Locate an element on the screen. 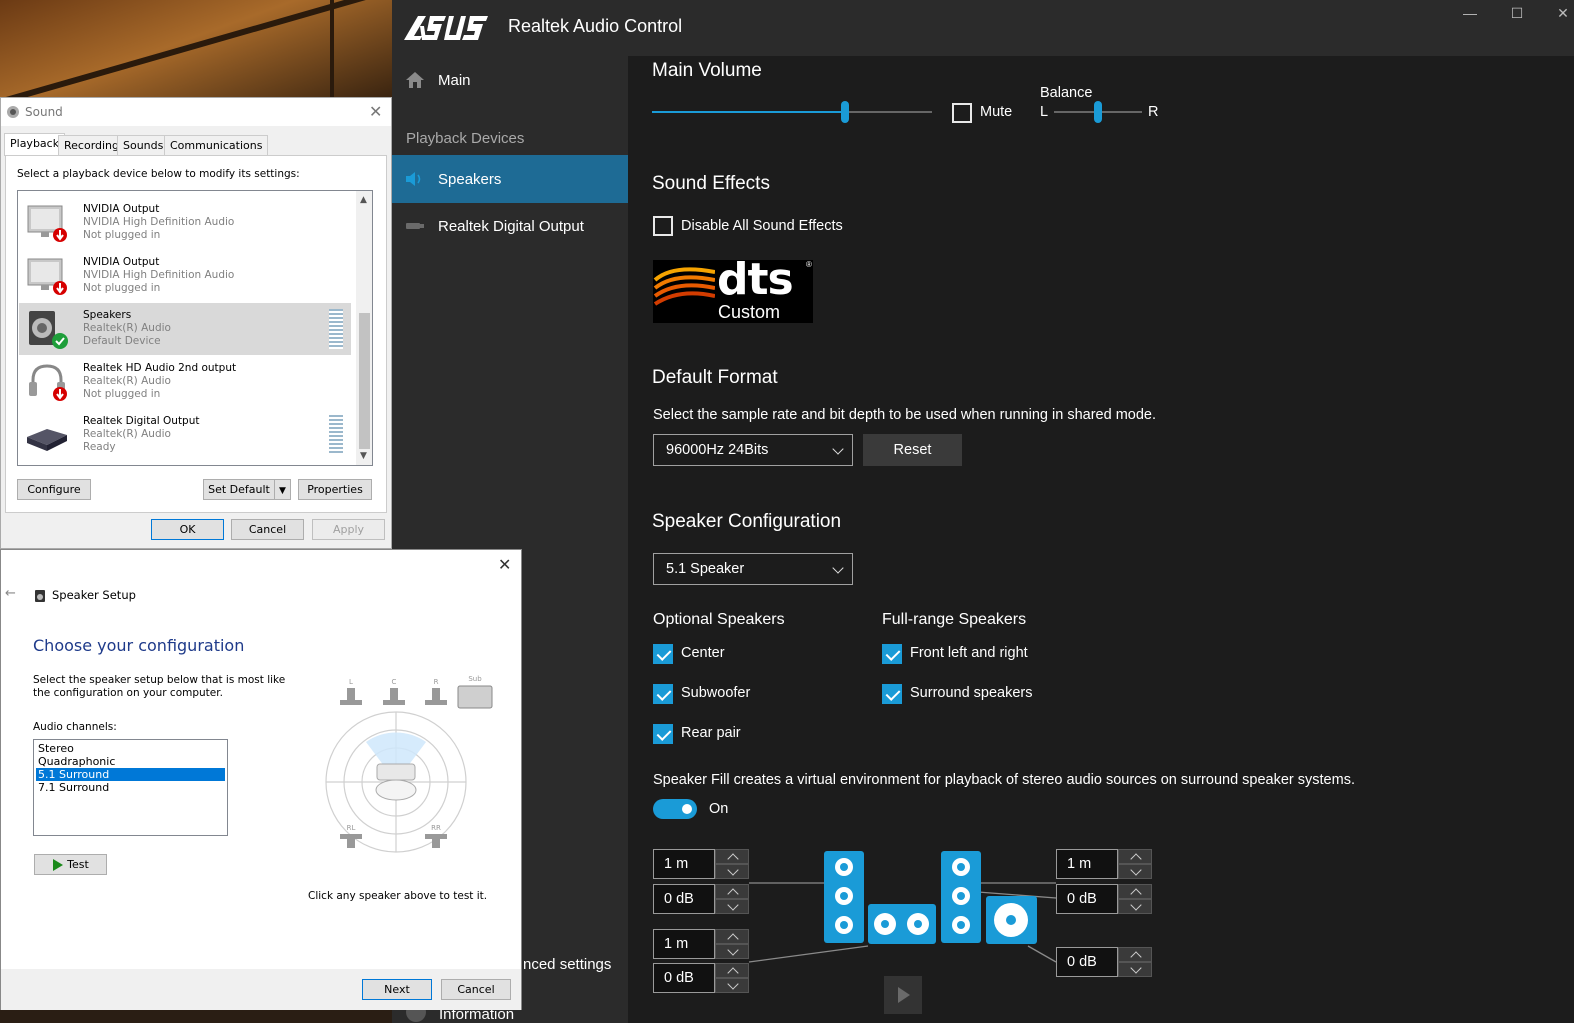  format-dropdown: 96000Hz 24Bits is located at coordinates (753, 450).